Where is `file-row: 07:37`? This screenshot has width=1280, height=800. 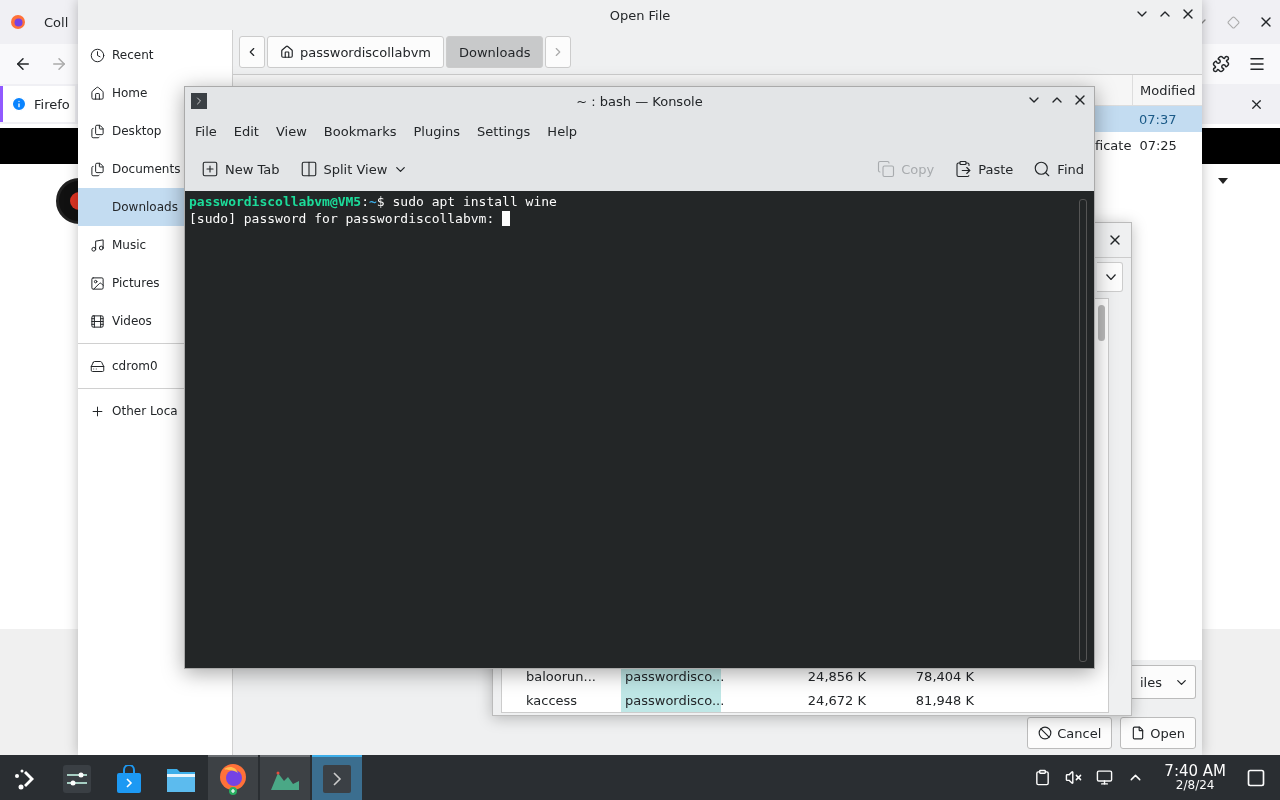
file-row: 07:37 is located at coordinates (1148, 119).